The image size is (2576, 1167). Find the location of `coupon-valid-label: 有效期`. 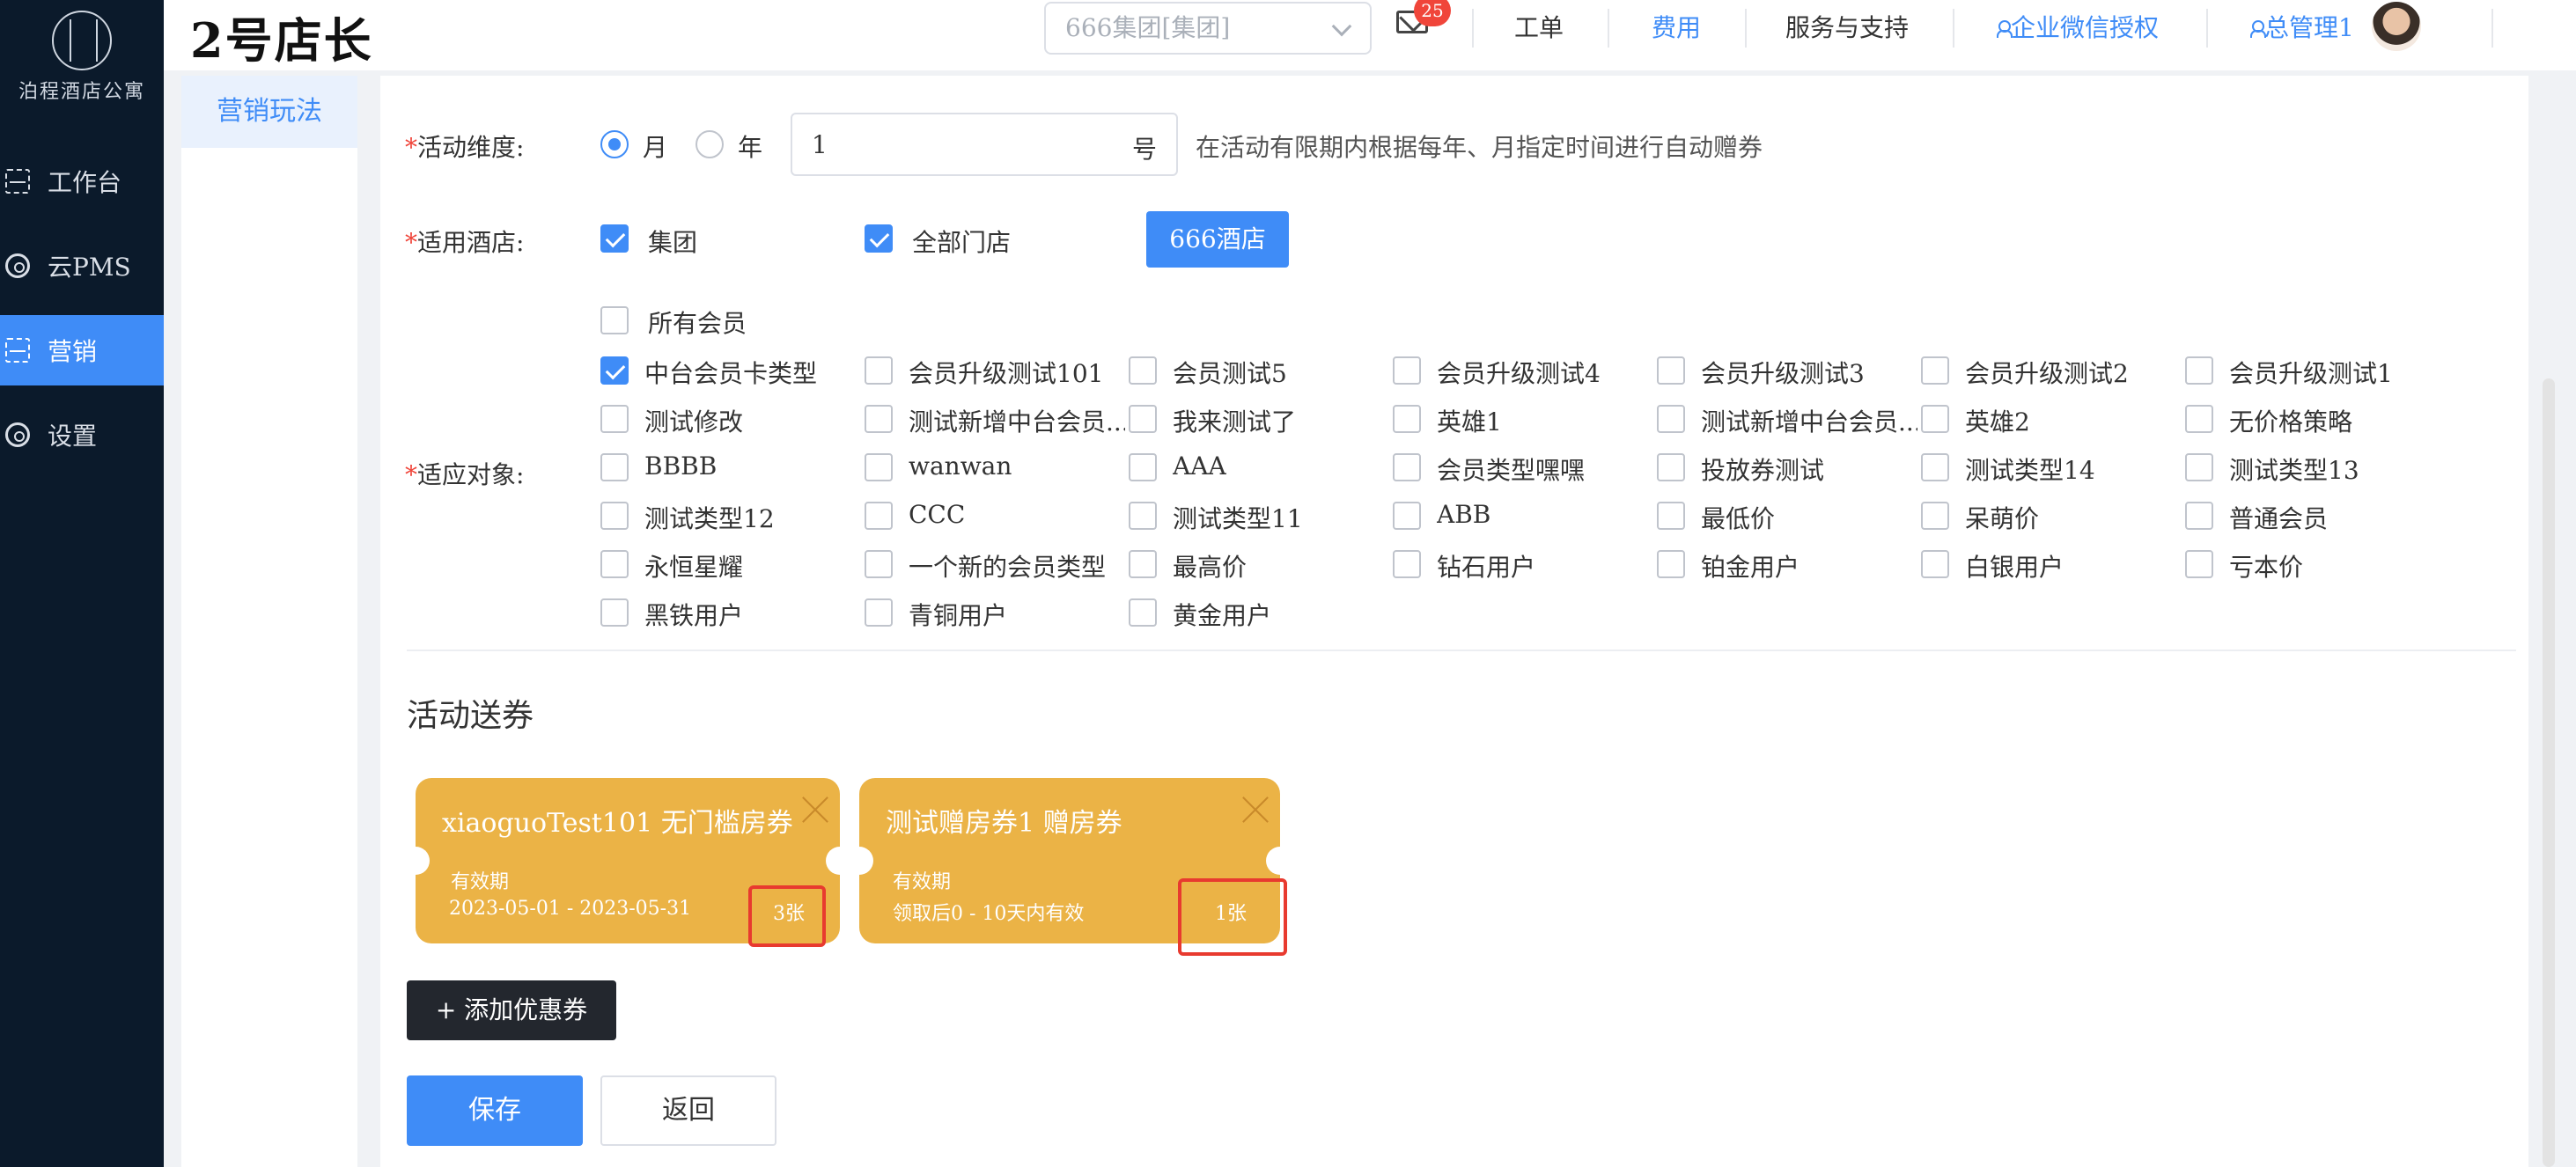

coupon-valid-label: 有效期 is located at coordinates (480, 882).